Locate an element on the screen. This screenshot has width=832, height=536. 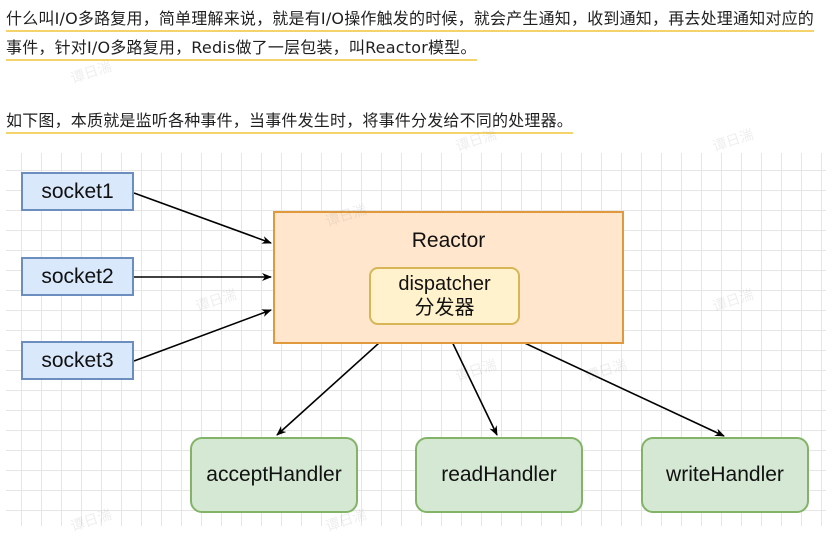
socket1-label: socket1 is located at coordinates (77, 191).